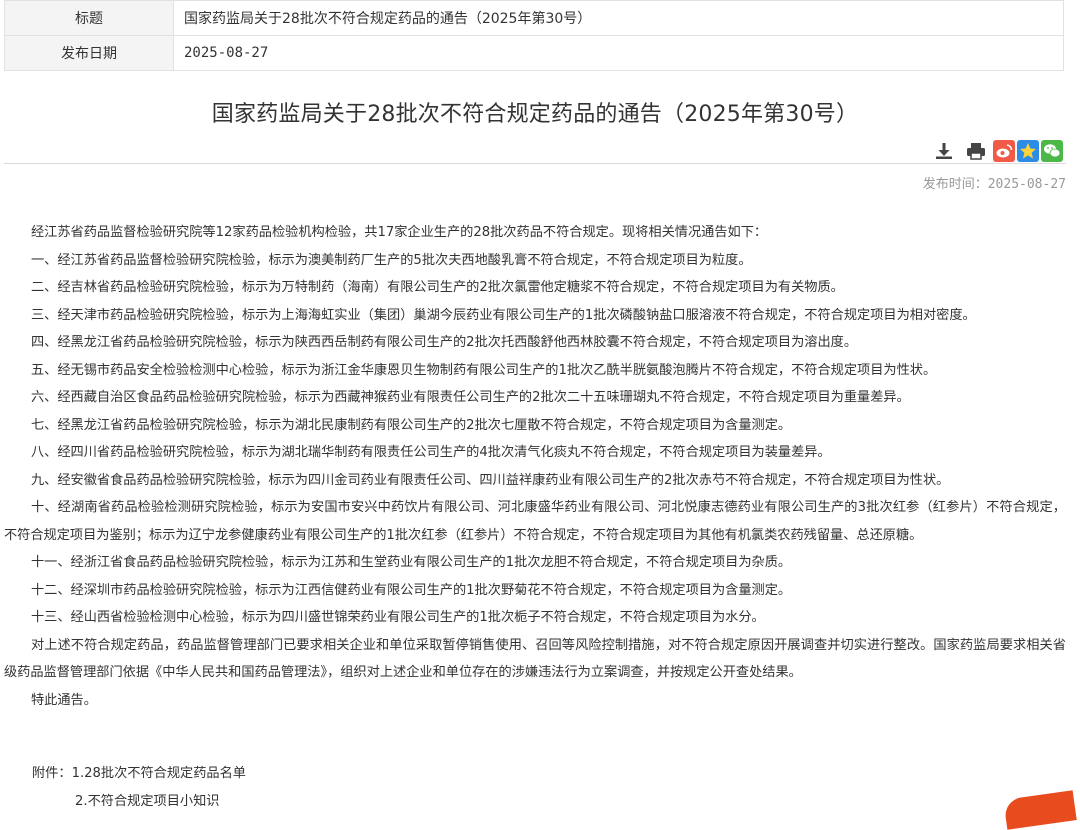 The width and height of the screenshot is (1080, 830). I want to click on paragraph-closing: 特此通告。, so click(64, 700).